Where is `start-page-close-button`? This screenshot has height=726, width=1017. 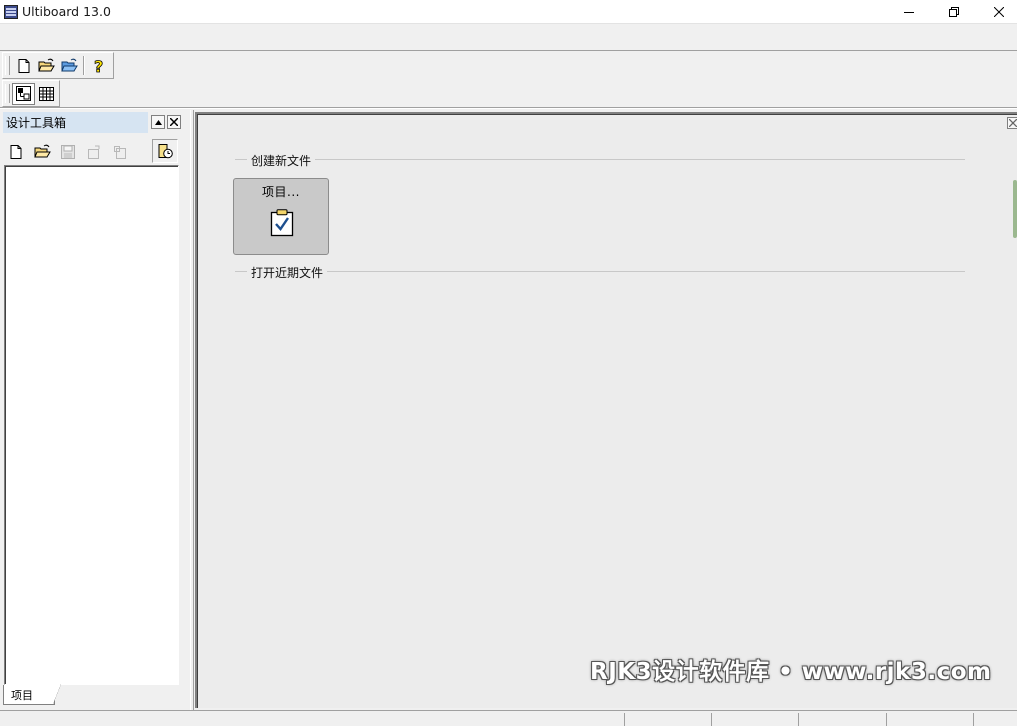 start-page-close-button is located at coordinates (1012, 123).